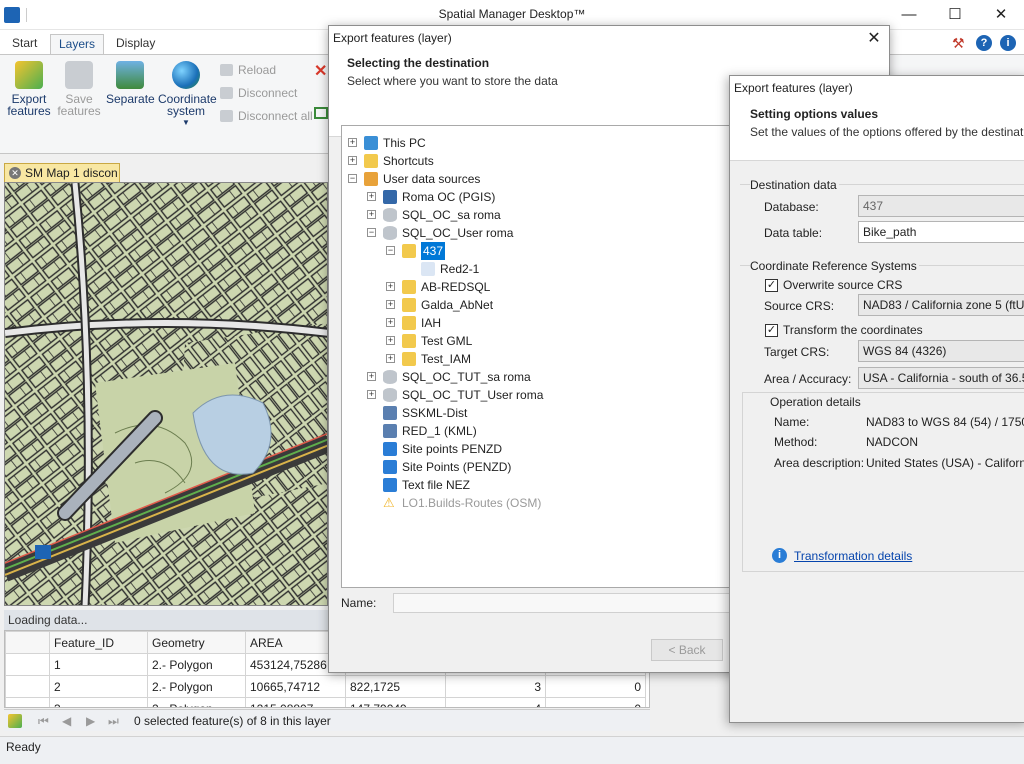 Image resolution: width=1024 pixels, height=764 pixels. Describe the element at coordinates (196, 702) in the screenshot. I see `grid-cell: 2.- Polygon` at that location.